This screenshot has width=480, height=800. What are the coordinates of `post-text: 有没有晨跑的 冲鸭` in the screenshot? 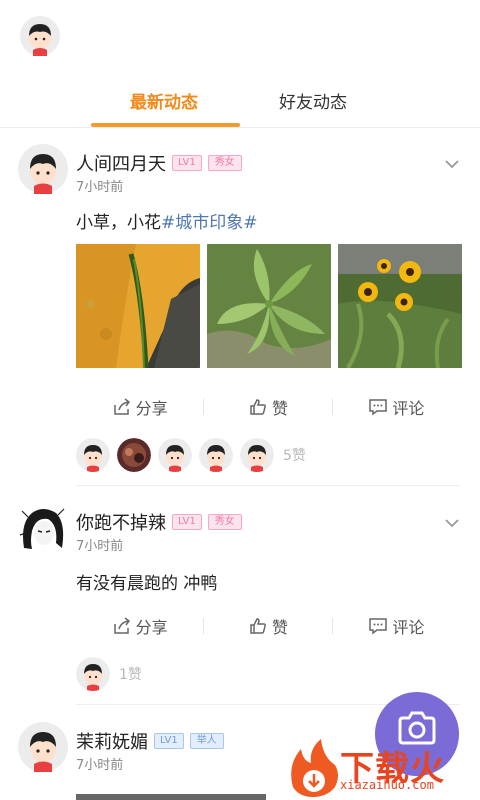 It's located at (146, 581).